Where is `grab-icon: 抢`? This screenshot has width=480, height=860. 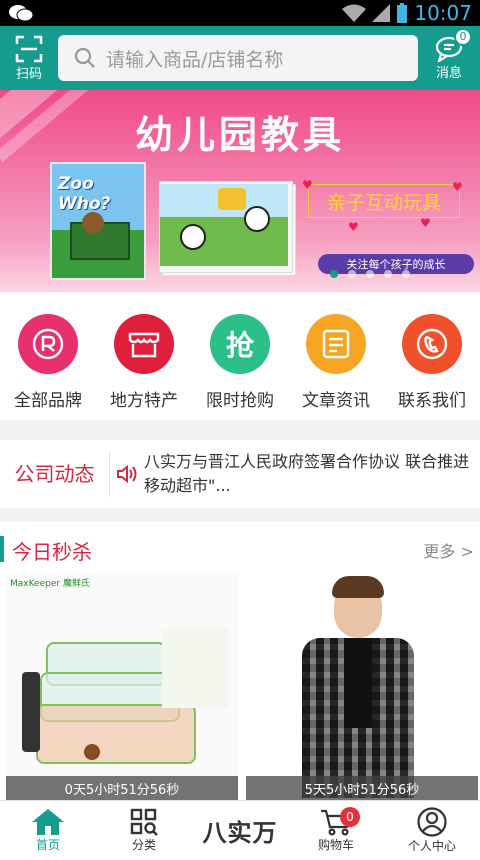 grab-icon: 抢 is located at coordinates (240, 344).